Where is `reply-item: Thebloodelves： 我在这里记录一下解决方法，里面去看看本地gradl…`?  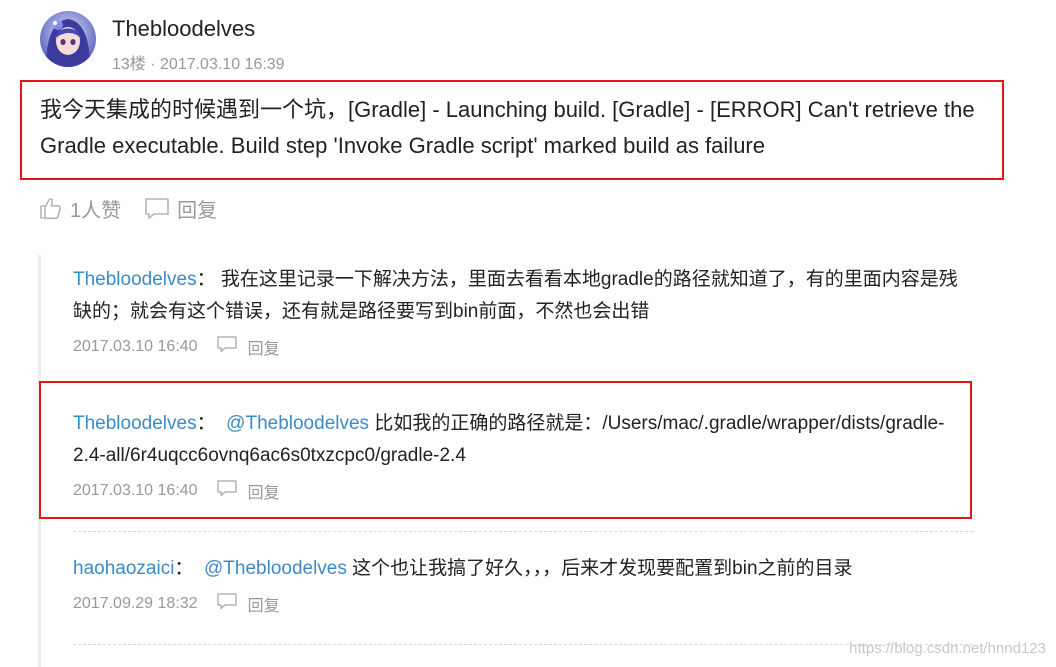 reply-item: Thebloodelves： 我在这里记录一下解决方法，里面去看看本地gradl… is located at coordinates (523, 311).